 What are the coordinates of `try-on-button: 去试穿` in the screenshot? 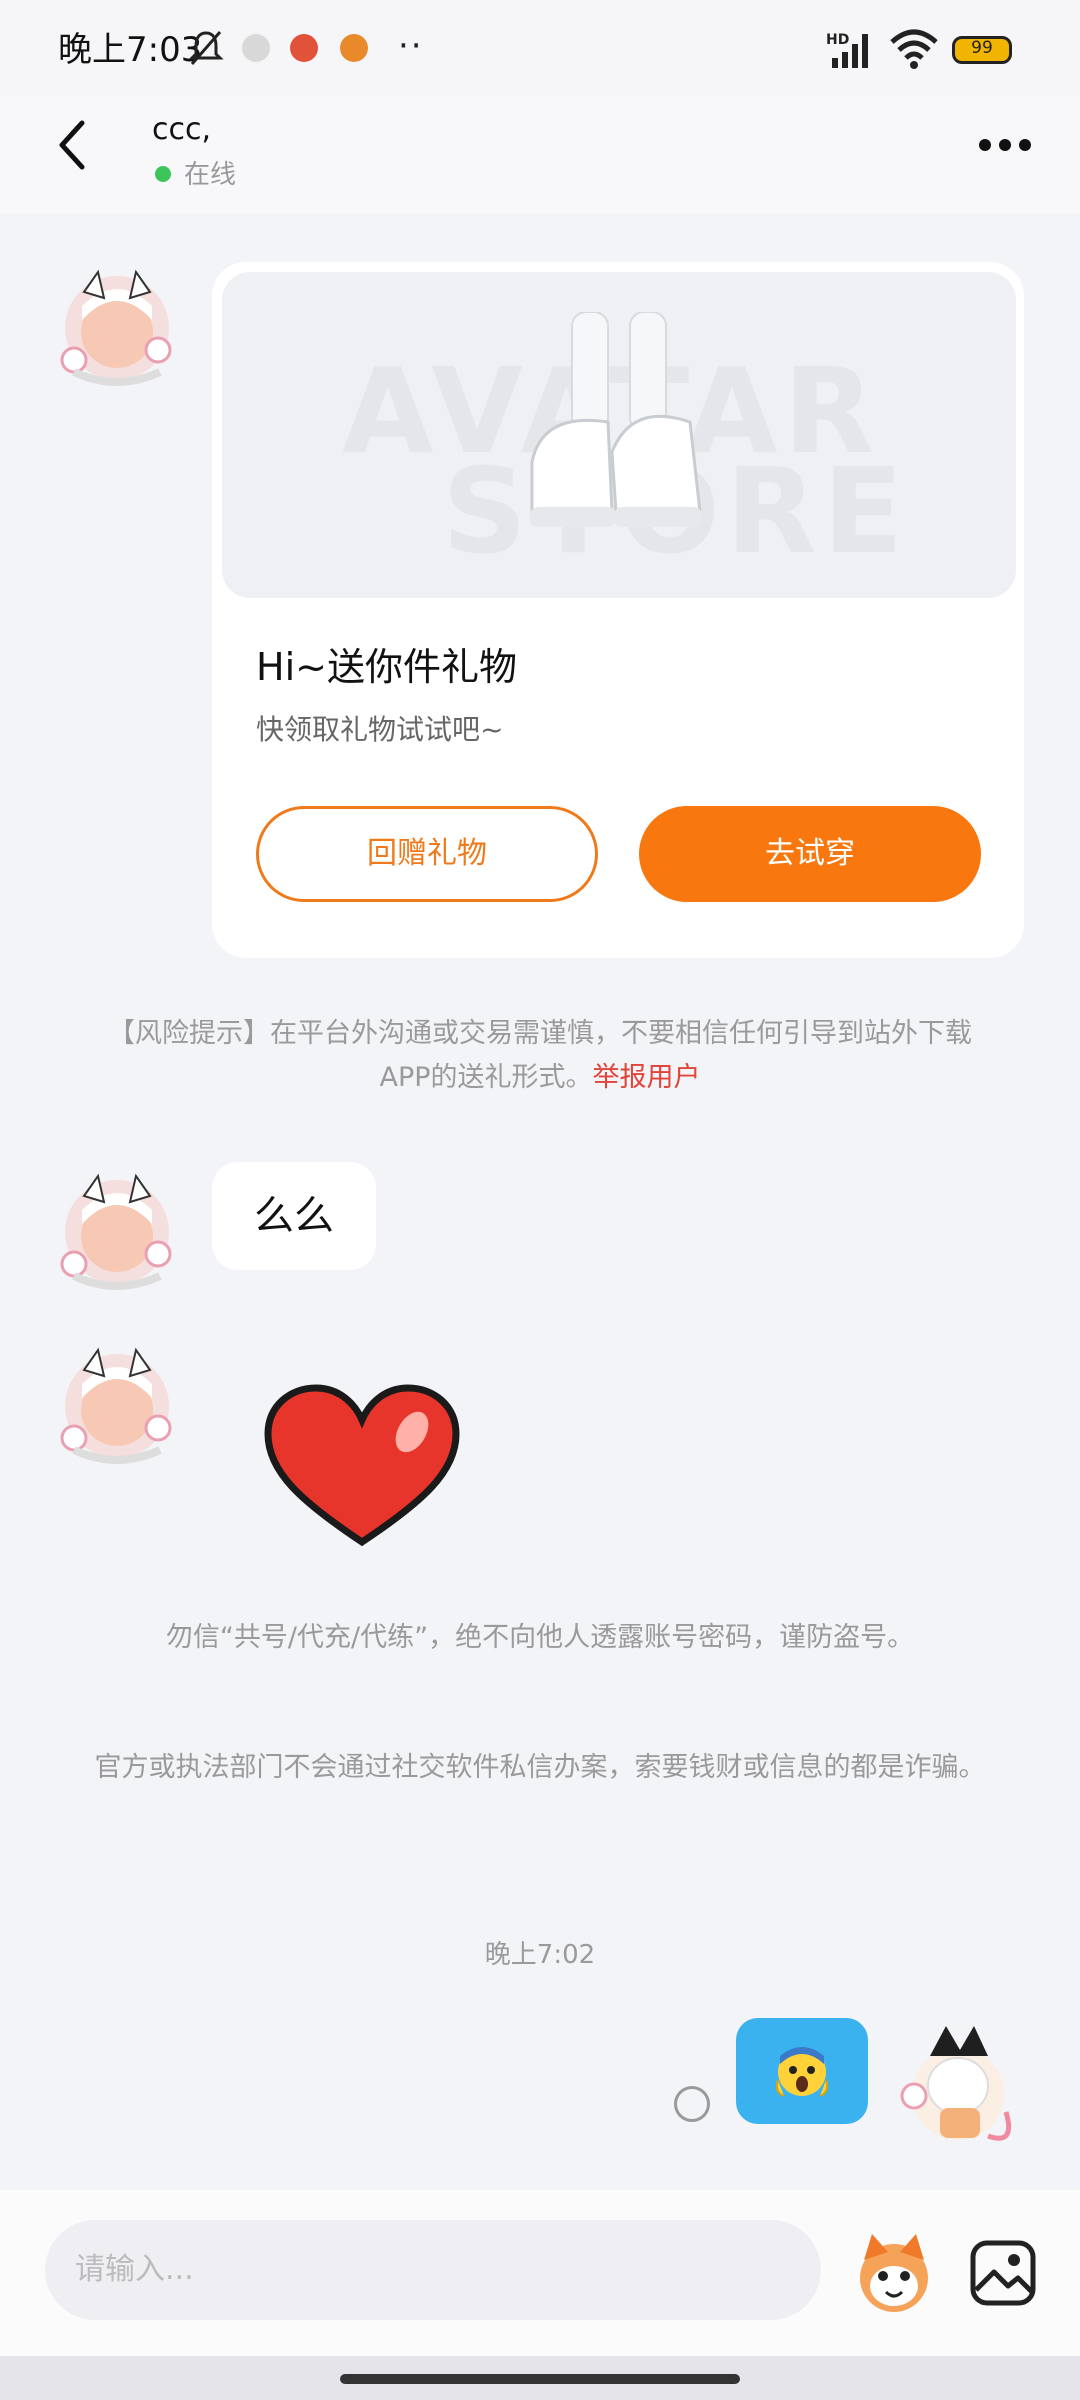 It's located at (810, 854).